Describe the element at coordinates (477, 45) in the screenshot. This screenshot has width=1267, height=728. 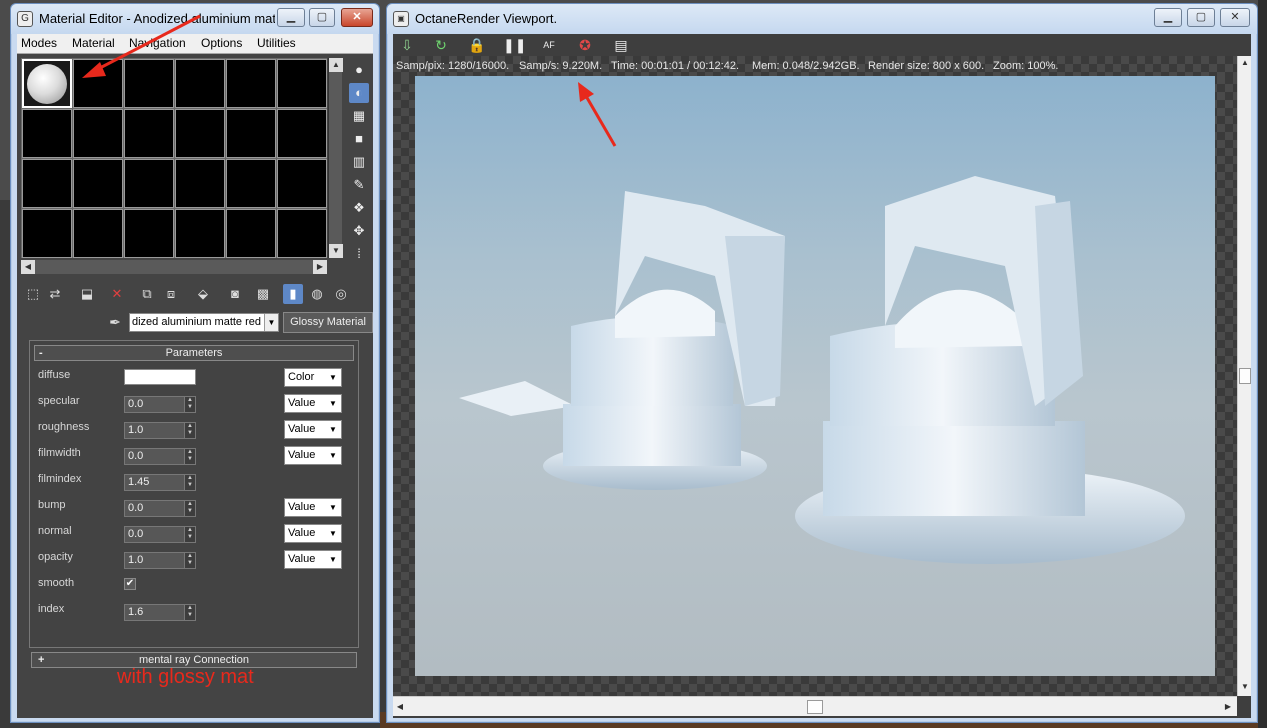
I see `lock-icon: 🔒` at that location.